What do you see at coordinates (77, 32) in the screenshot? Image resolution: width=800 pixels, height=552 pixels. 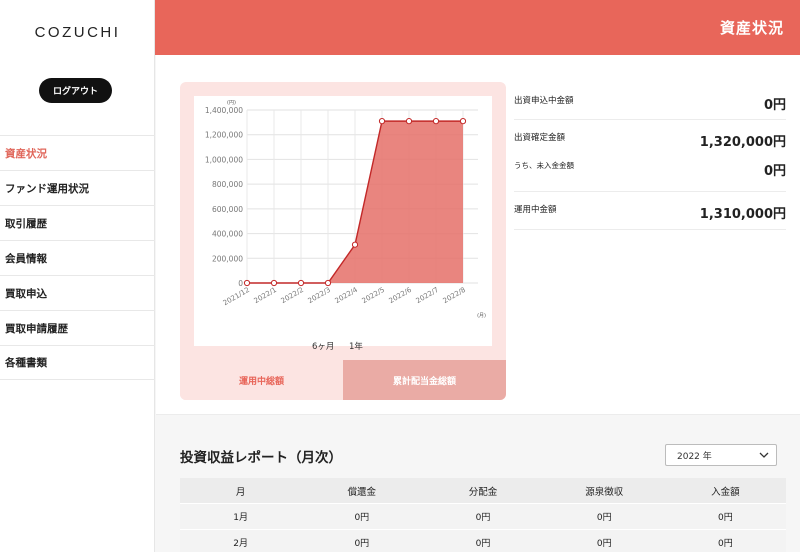 I see `logo: COZUCHI` at bounding box center [77, 32].